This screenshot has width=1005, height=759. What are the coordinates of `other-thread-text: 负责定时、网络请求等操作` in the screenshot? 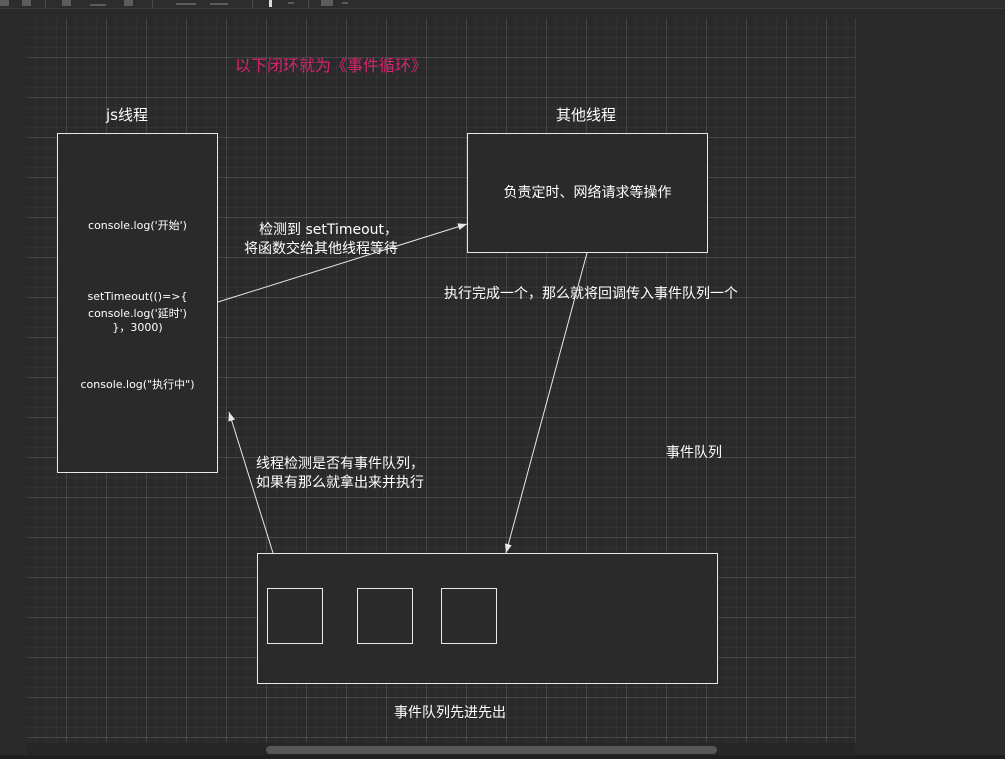 It's located at (587, 192).